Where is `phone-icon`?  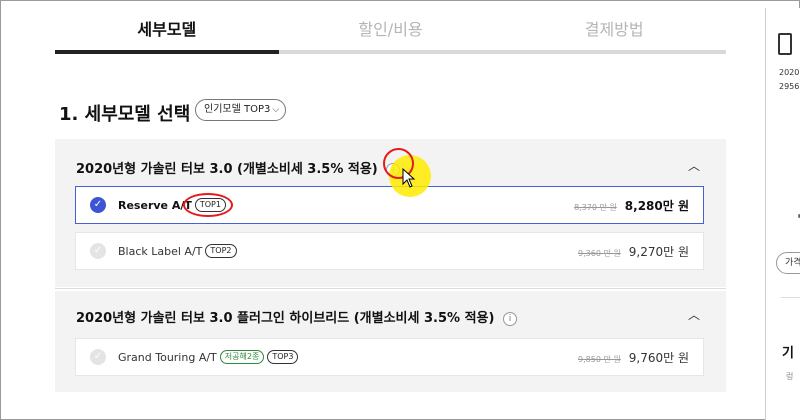
phone-icon is located at coordinates (785, 44).